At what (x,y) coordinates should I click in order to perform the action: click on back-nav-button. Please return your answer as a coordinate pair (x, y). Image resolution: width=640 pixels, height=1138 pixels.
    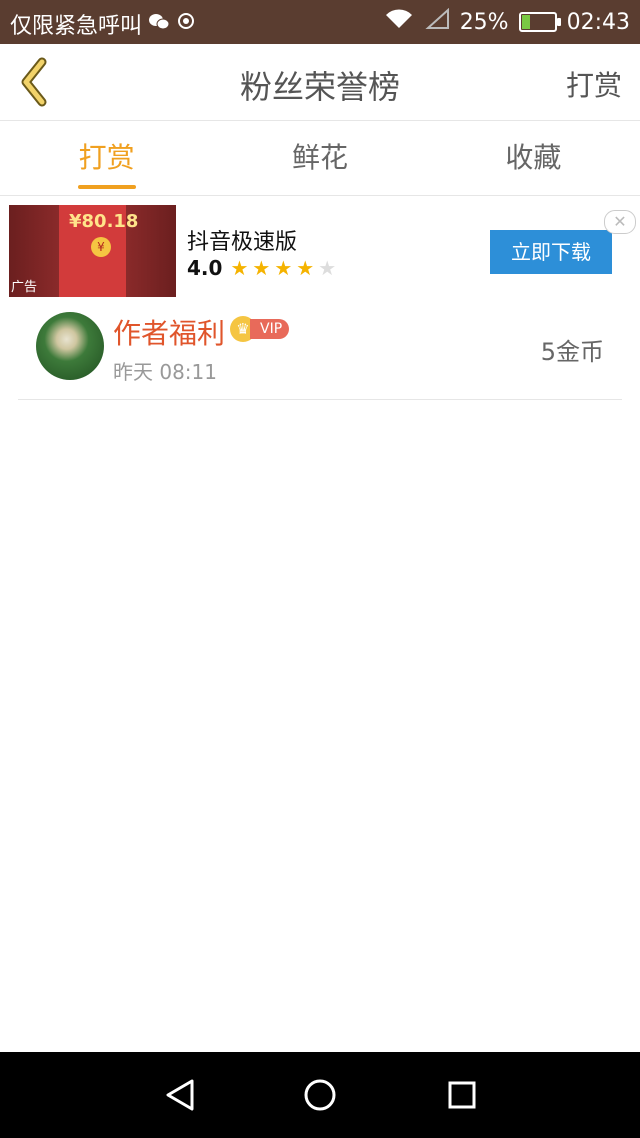
    Looking at the image, I should click on (180, 1095).